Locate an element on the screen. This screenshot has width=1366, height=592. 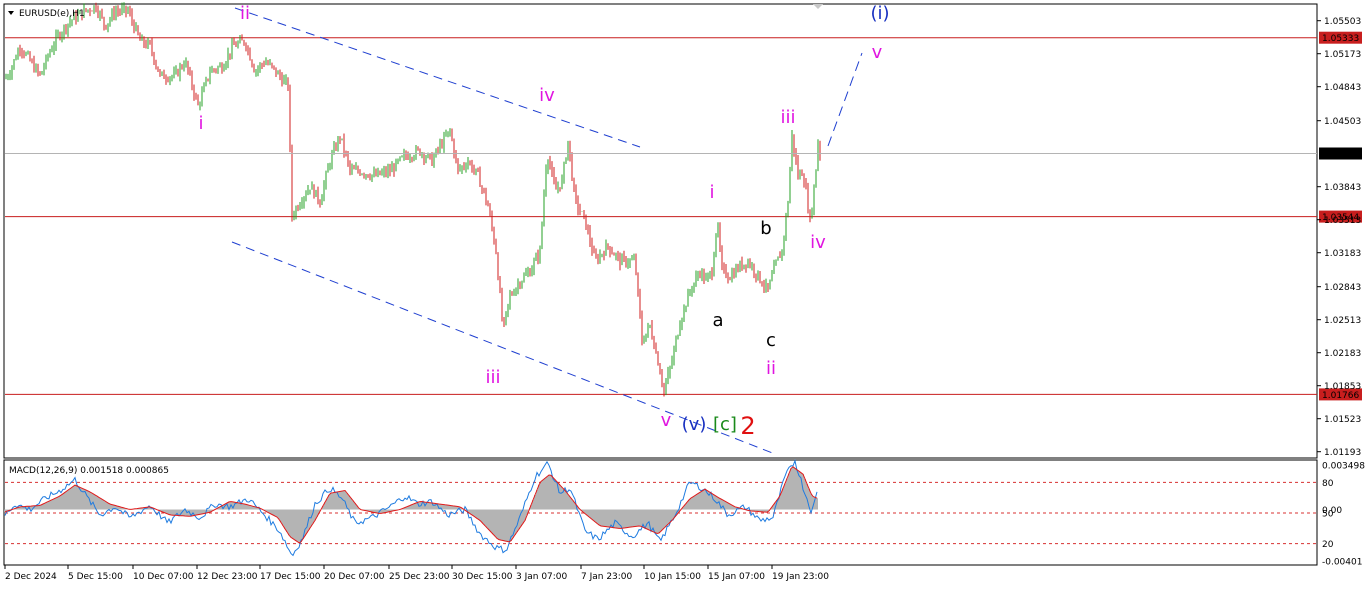
time-tick-label: 17 Dec 15:00 is located at coordinates (290, 577).